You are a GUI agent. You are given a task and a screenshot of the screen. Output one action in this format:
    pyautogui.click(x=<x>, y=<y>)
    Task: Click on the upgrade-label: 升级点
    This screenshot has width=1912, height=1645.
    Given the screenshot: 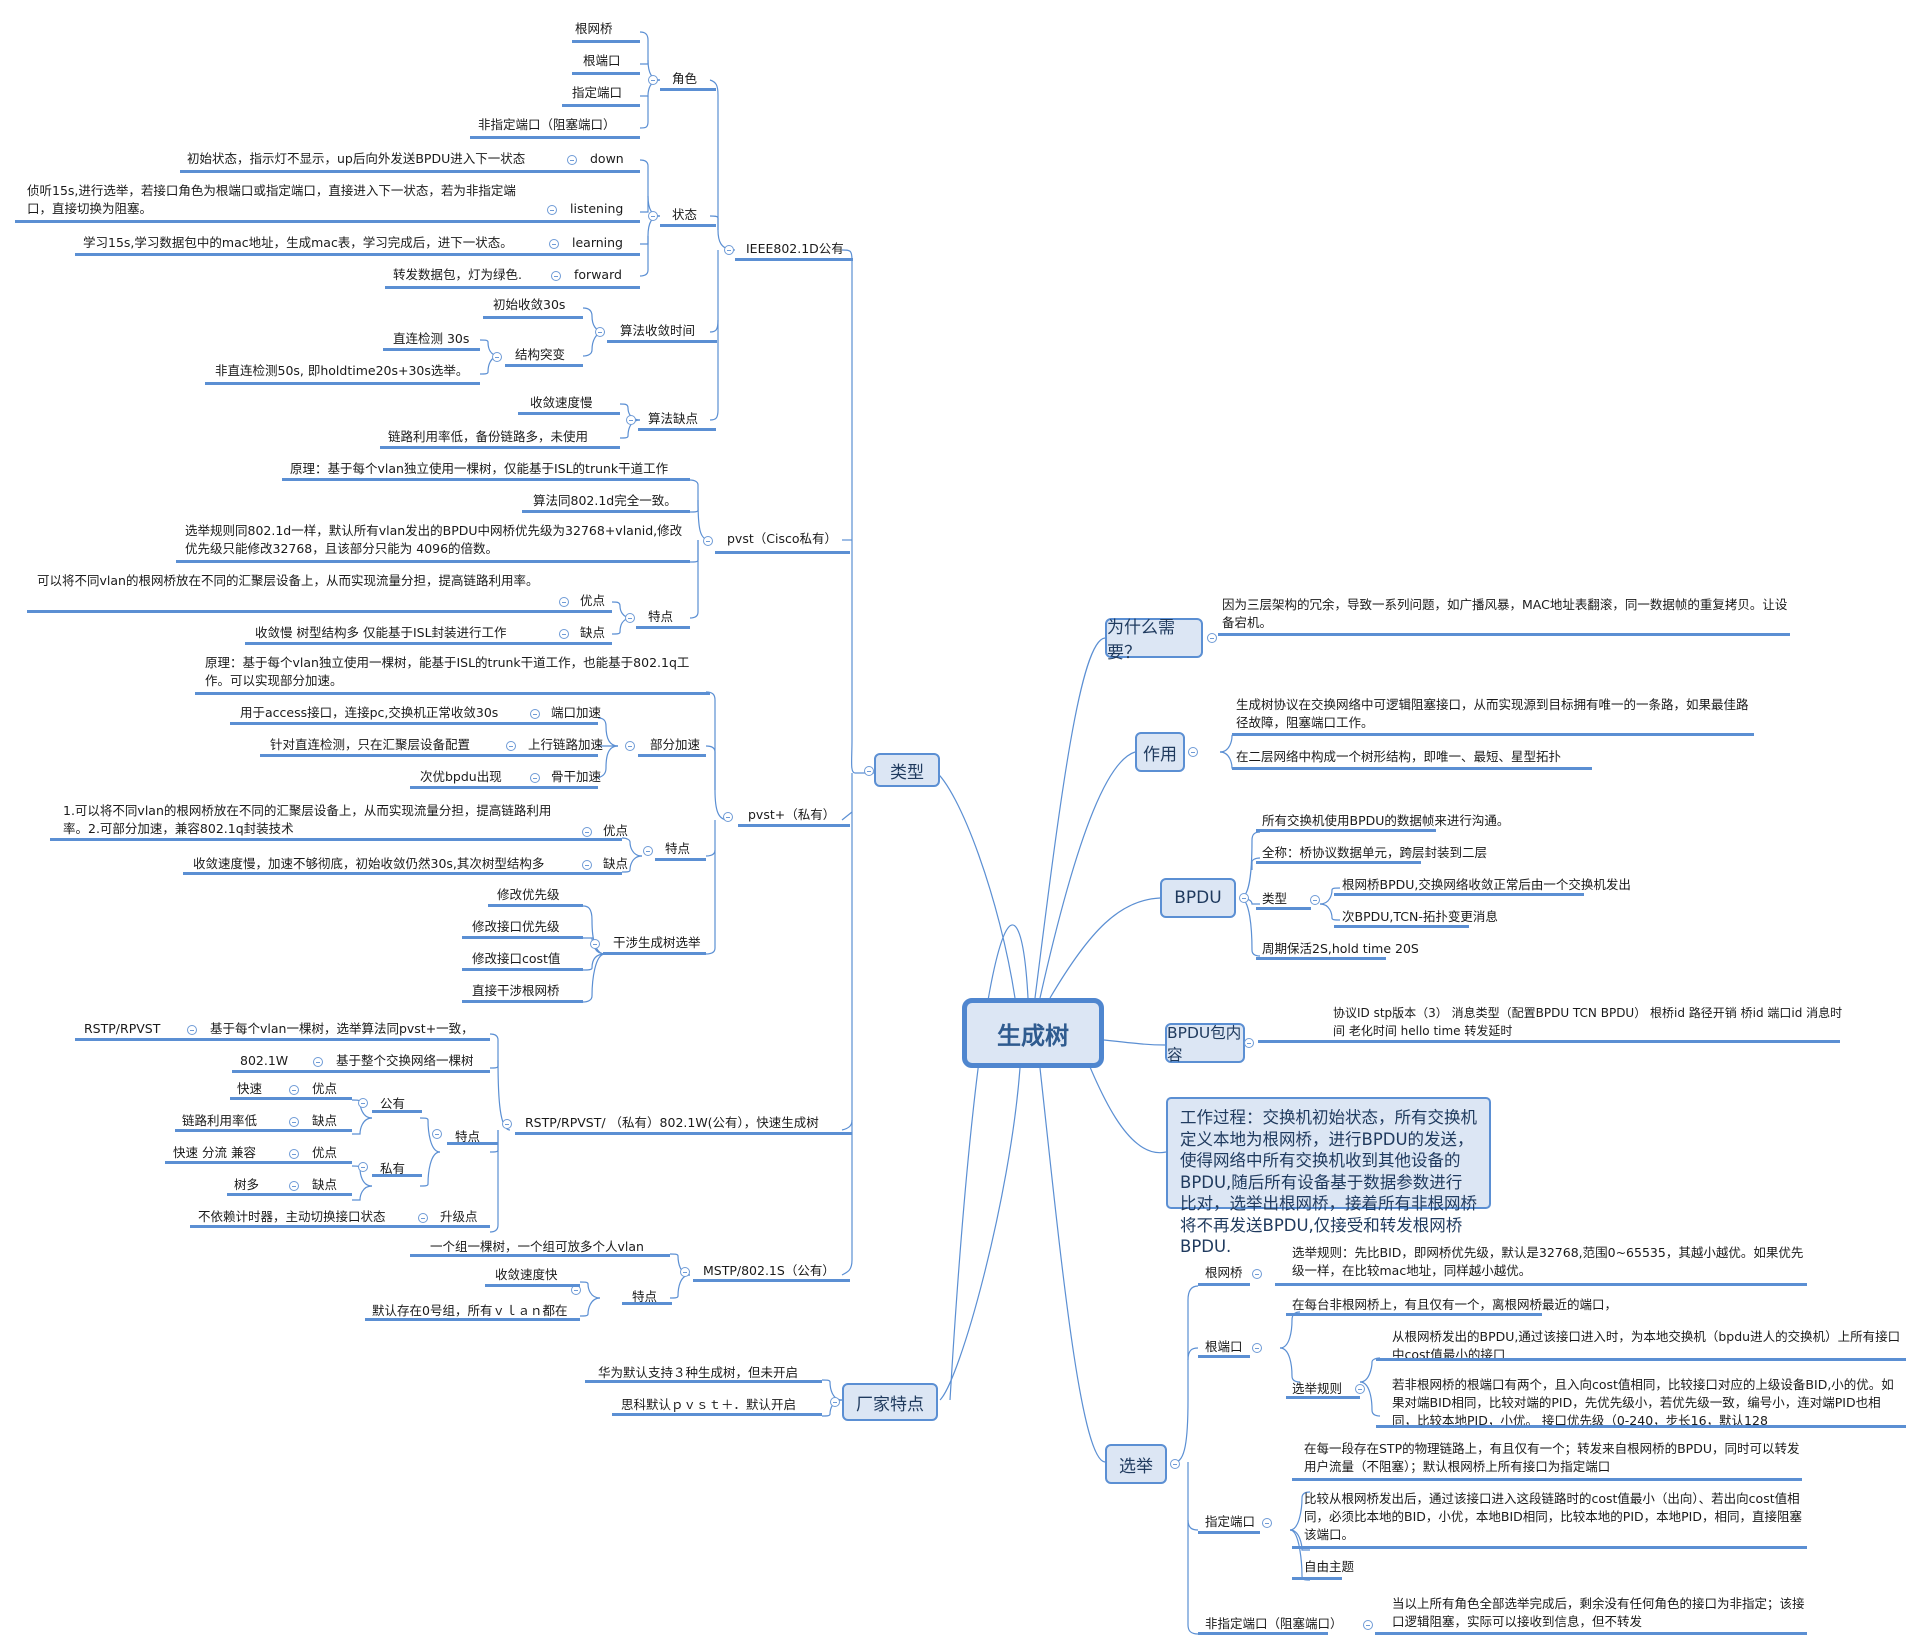 What is the action you would take?
    pyautogui.click(x=459, y=1217)
    